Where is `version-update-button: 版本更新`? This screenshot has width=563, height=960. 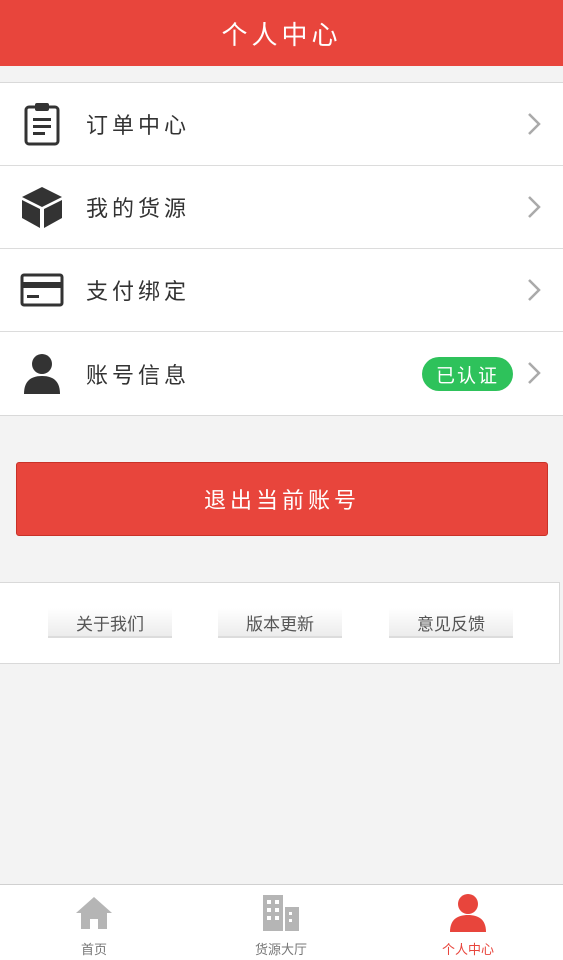 version-update-button: 版本更新 is located at coordinates (280, 623).